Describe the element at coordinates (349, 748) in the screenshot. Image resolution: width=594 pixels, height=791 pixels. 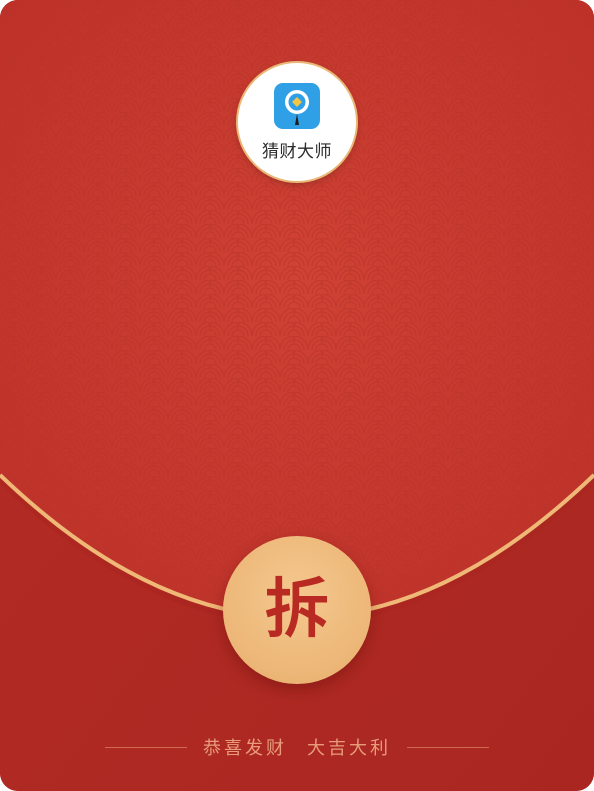
I see `blessing-right: 大吉大利` at that location.